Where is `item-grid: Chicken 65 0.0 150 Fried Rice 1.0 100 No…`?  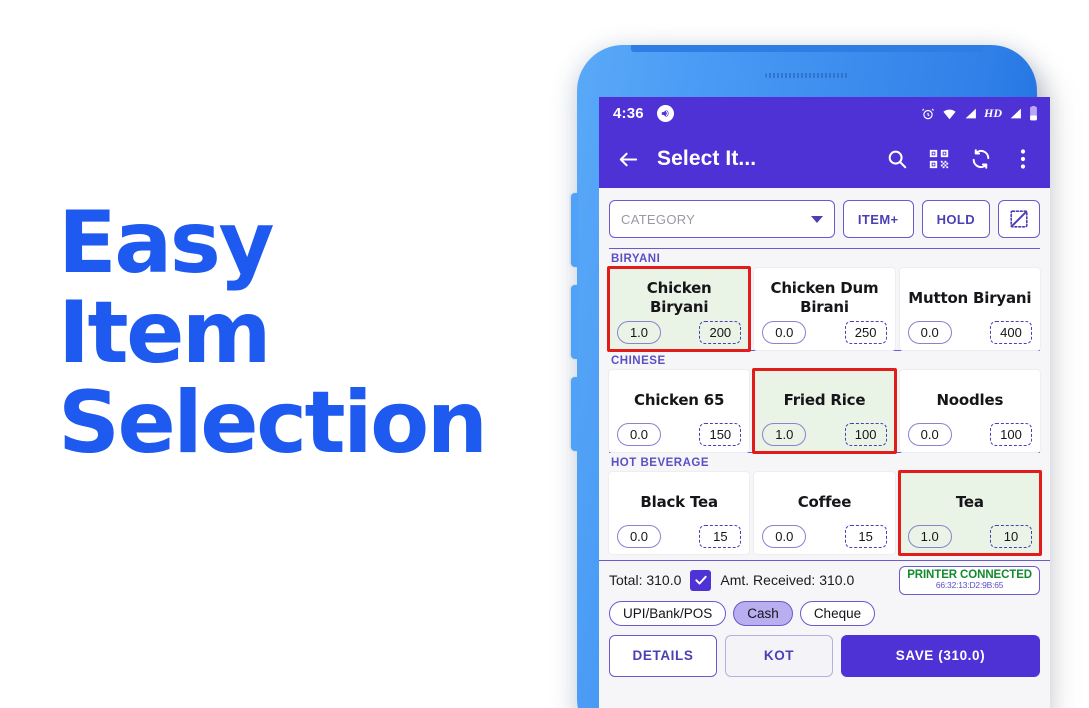
item-grid: Chicken 65 0.0 150 Fried Rice 1.0 100 No… is located at coordinates (824, 411).